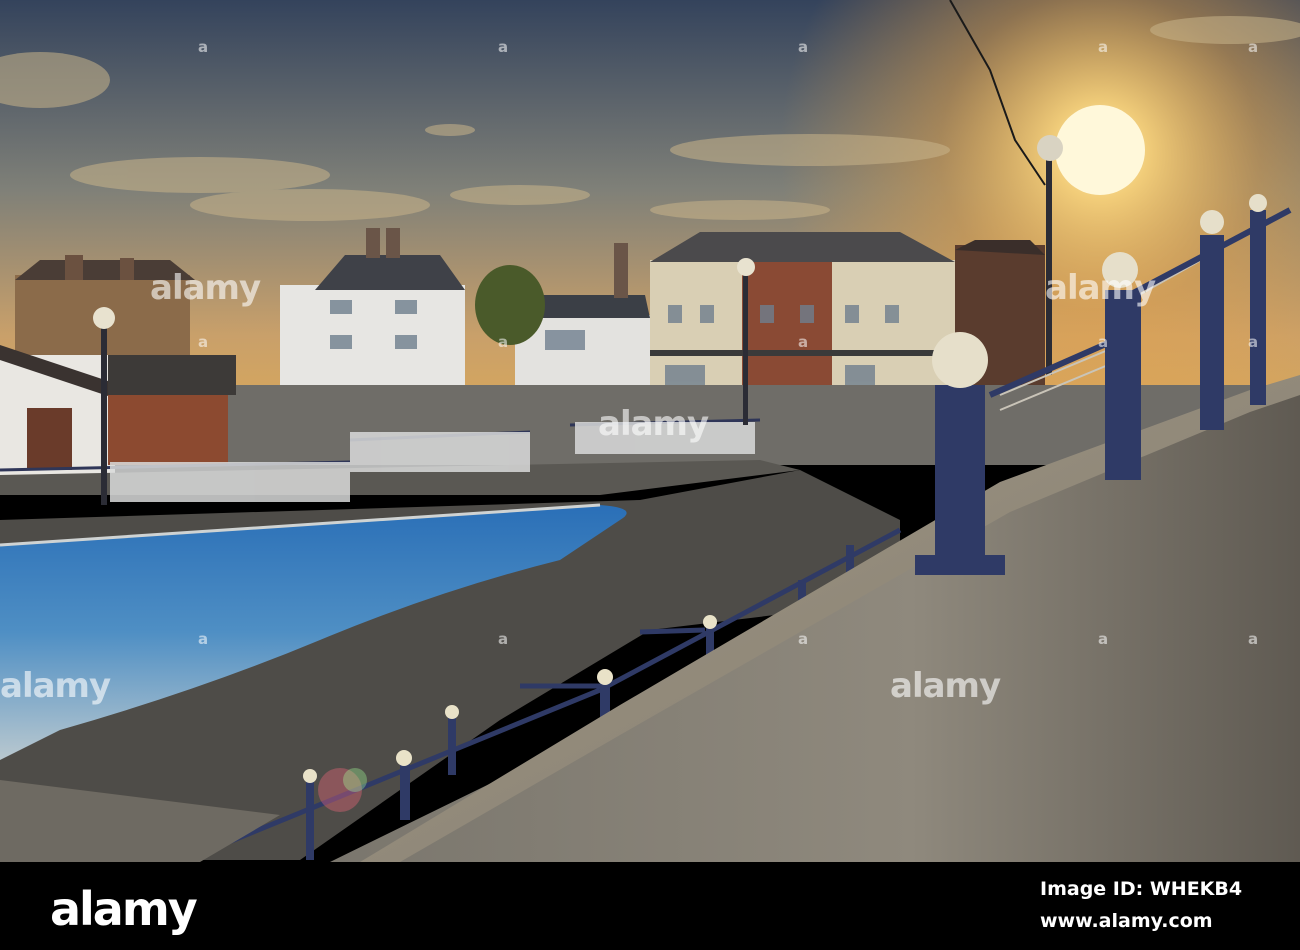  I want to click on sun, so click(1100, 150).